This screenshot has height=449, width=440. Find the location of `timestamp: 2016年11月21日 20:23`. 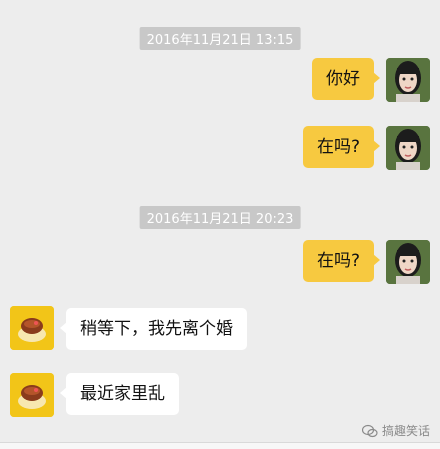

timestamp: 2016年11月21日 20:23 is located at coordinates (220, 217).